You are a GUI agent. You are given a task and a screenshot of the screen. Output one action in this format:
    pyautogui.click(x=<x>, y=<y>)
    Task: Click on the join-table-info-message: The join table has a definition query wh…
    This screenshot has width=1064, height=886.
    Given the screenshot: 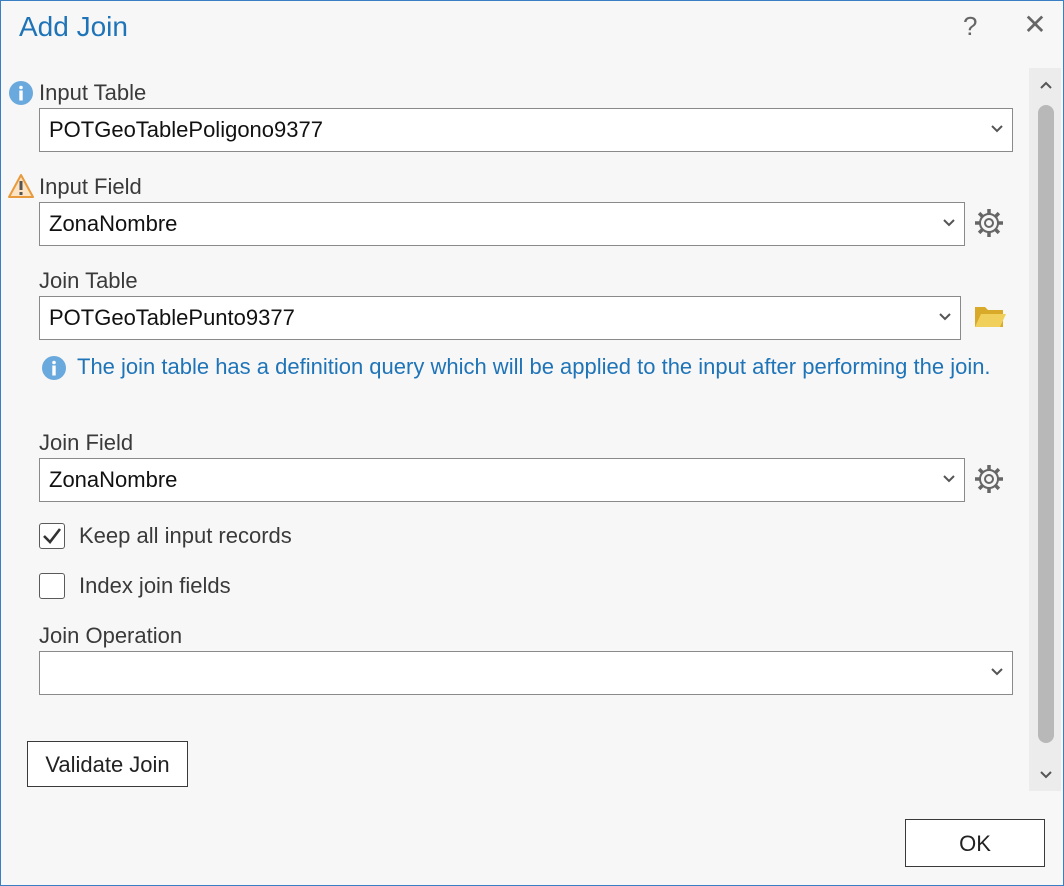 What is the action you would take?
    pyautogui.click(x=534, y=366)
    